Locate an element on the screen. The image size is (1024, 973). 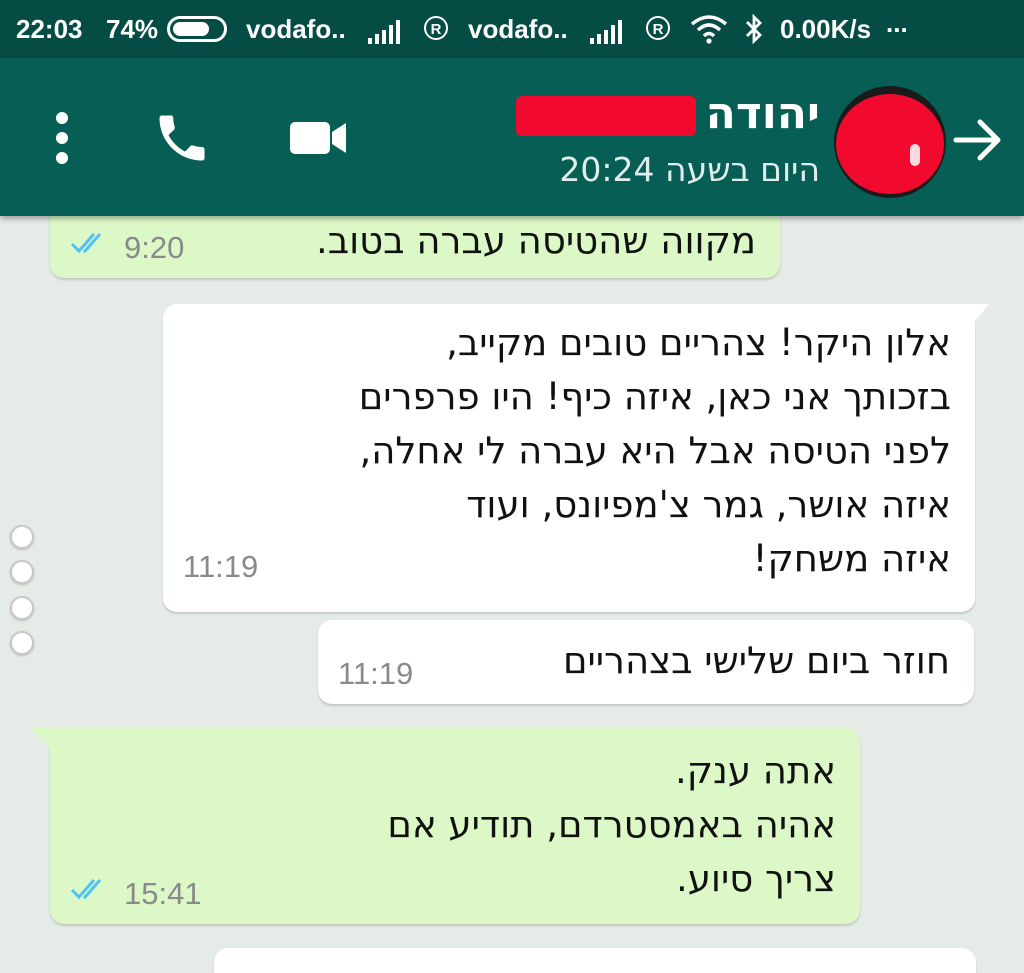
carrier-name-1: vodafo.. is located at coordinates (296, 29).